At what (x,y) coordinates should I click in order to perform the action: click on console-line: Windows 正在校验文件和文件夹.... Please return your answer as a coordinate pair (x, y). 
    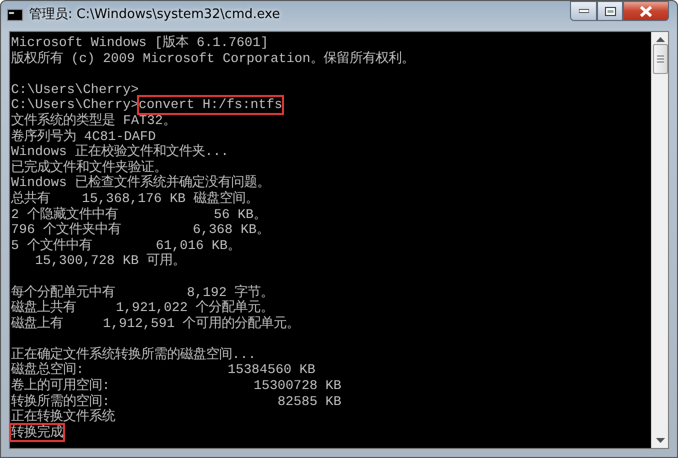
    Looking at the image, I should click on (120, 152).